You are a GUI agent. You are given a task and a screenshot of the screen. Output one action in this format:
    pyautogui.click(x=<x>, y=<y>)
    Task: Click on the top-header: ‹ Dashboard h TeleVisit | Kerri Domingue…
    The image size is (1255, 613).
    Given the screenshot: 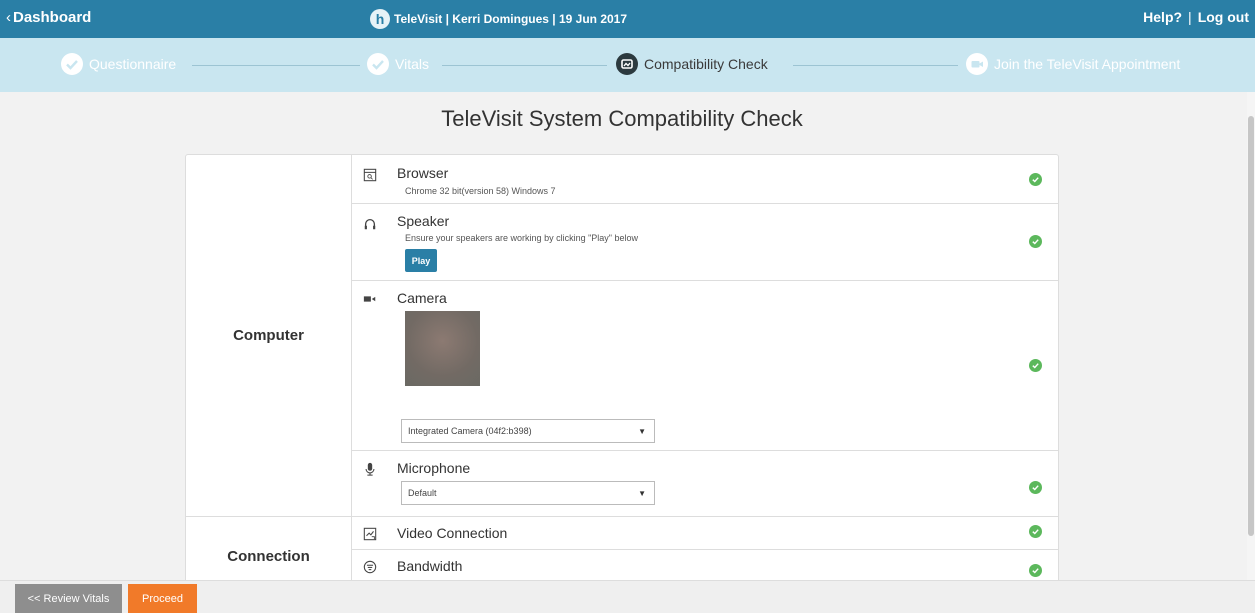 What is the action you would take?
    pyautogui.click(x=627, y=19)
    